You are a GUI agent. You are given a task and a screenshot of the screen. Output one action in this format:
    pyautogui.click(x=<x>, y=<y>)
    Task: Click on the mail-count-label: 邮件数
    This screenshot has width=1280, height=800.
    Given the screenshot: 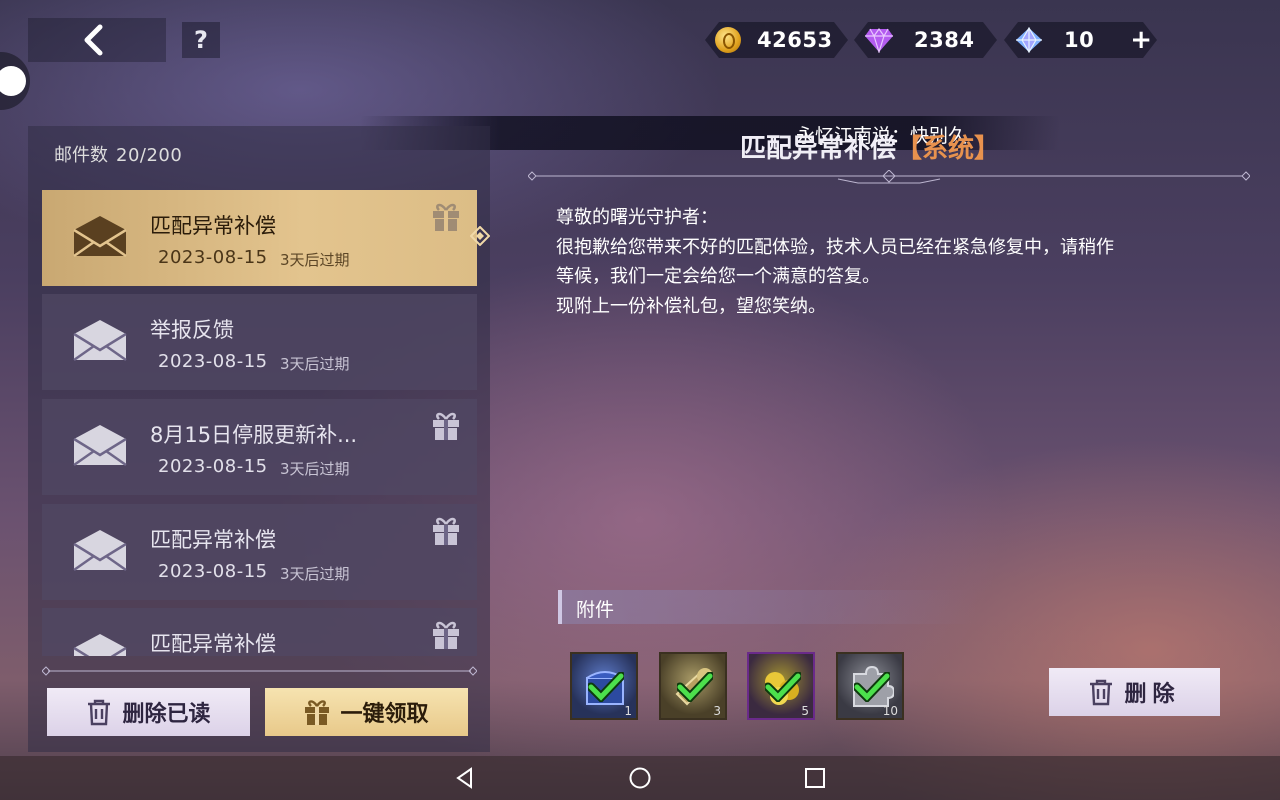 What is the action you would take?
    pyautogui.click(x=81, y=155)
    